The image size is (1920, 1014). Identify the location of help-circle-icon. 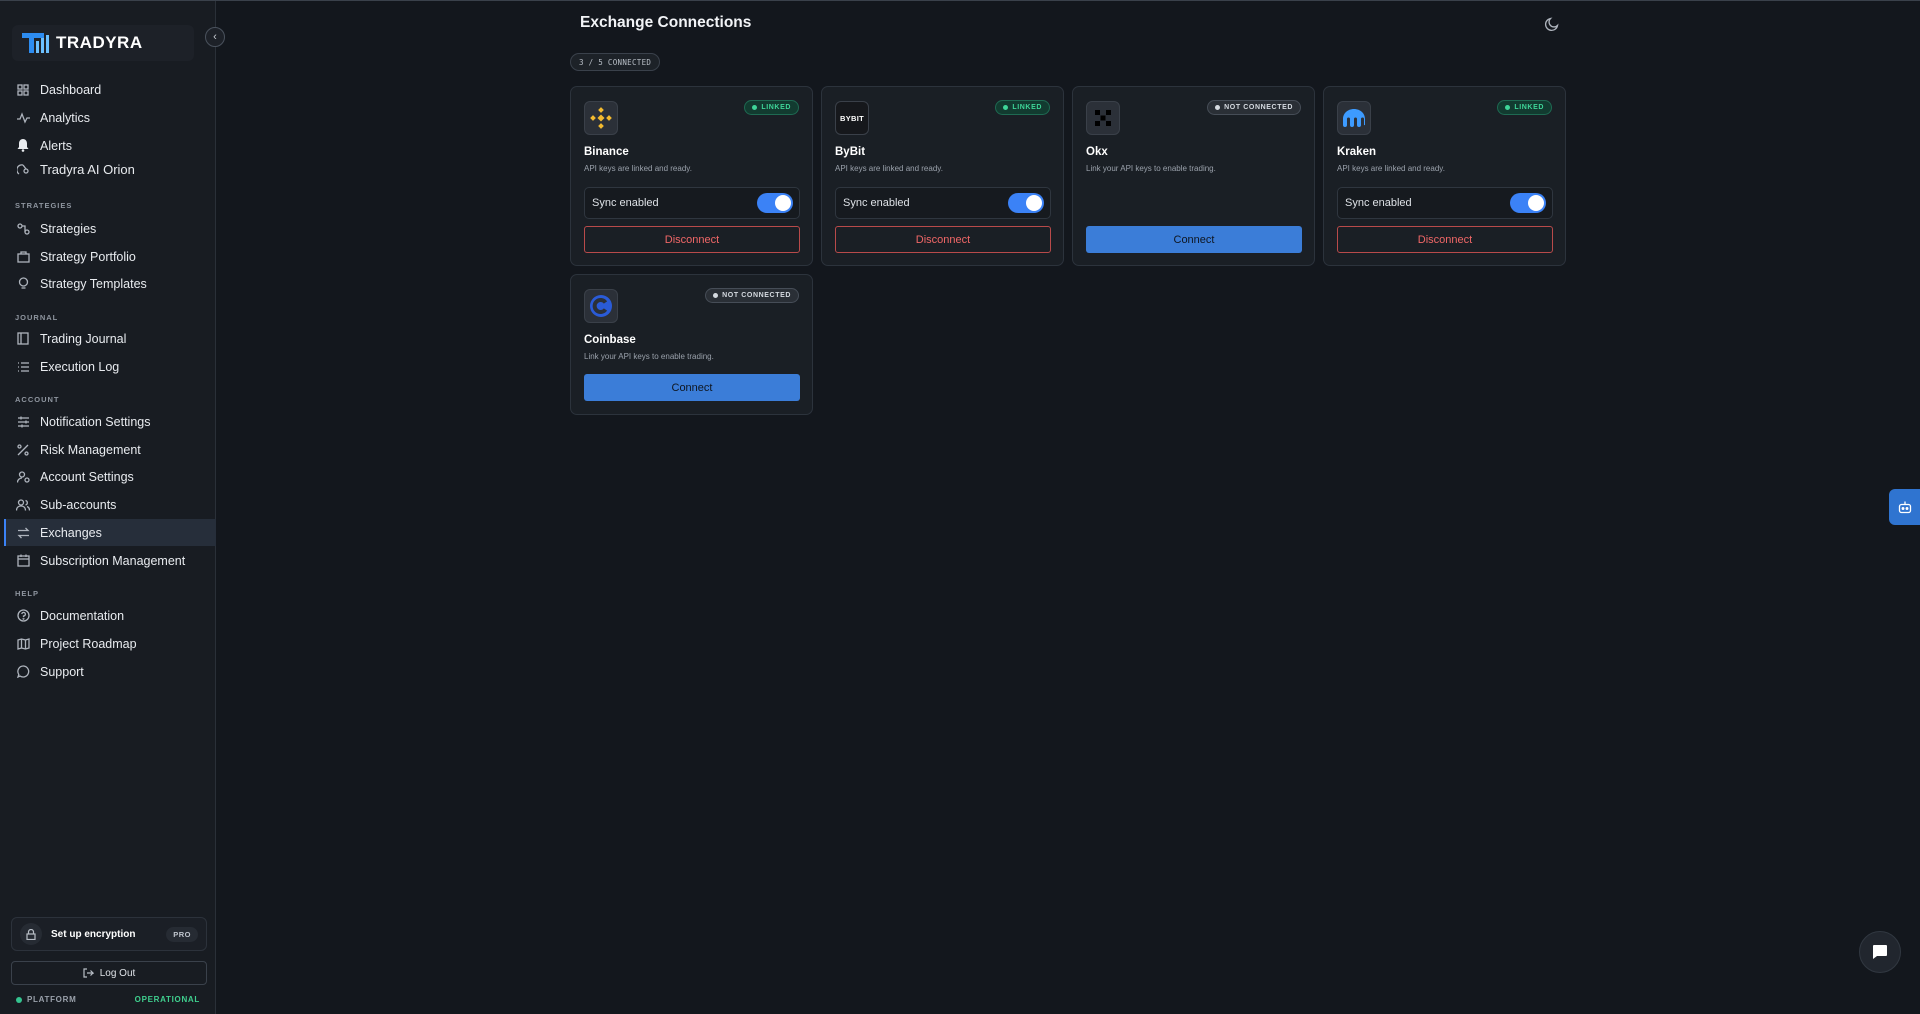
(23, 616).